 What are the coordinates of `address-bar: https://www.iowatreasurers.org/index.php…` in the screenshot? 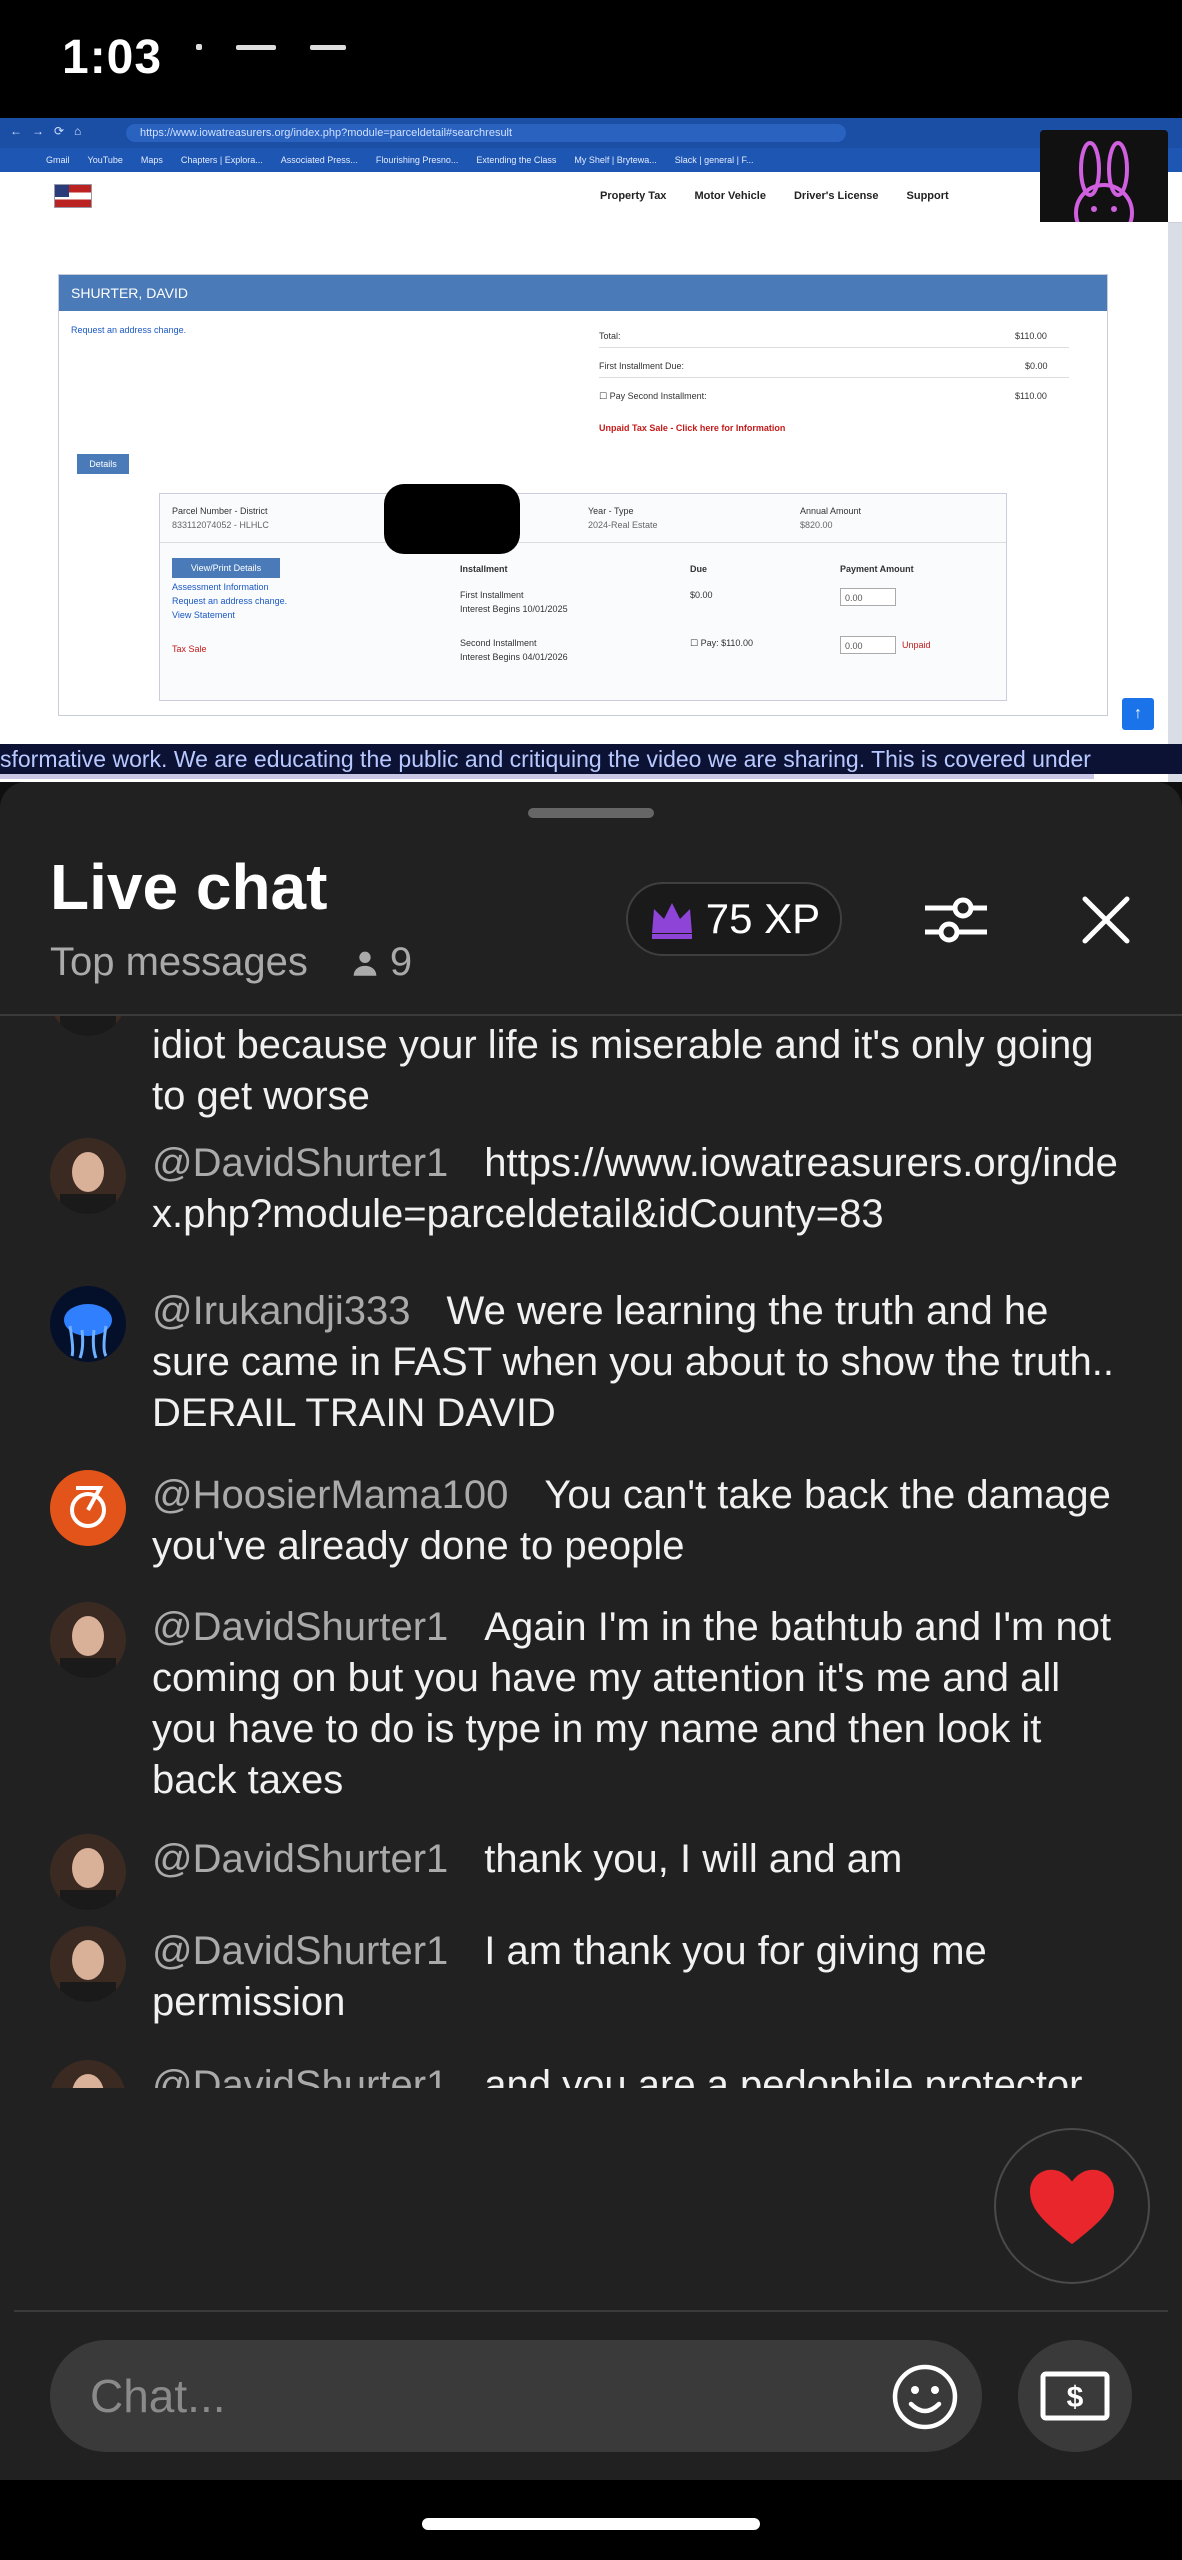 It's located at (486, 133).